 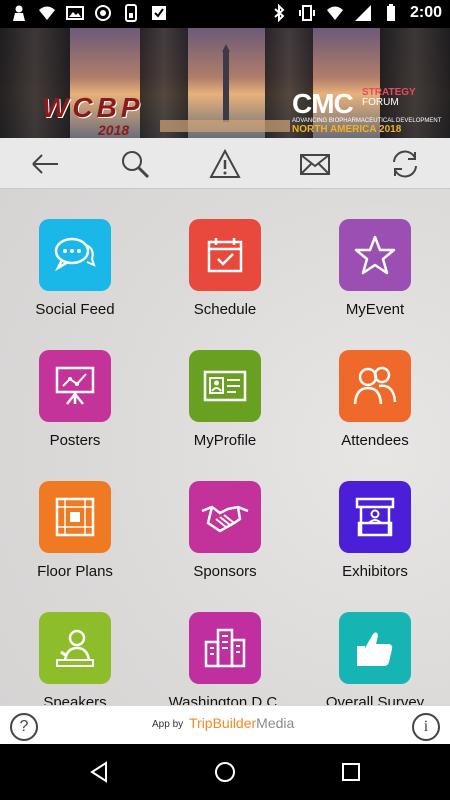 I want to click on status-bar: 2:00, so click(x=225, y=14).